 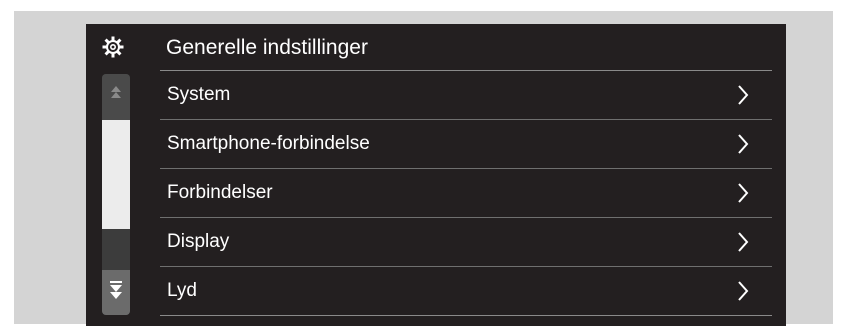 I want to click on page-title: Generelle indstillinger, so click(x=267, y=47).